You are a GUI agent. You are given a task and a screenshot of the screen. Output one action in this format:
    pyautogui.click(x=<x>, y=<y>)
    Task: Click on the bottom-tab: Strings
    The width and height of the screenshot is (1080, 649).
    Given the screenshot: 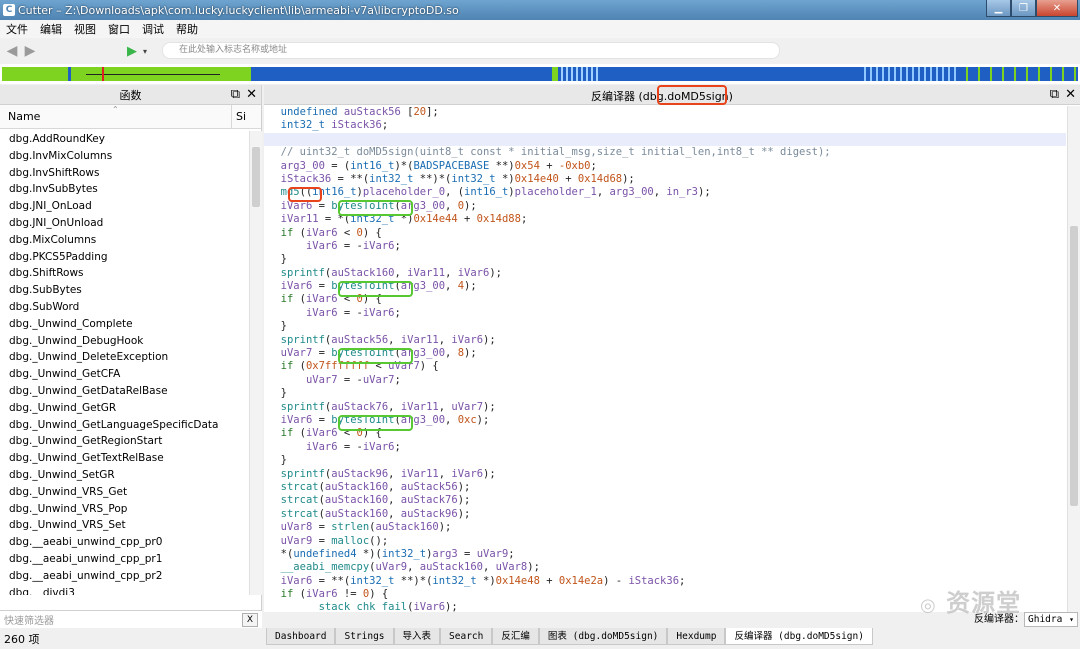 What is the action you would take?
    pyautogui.click(x=364, y=636)
    